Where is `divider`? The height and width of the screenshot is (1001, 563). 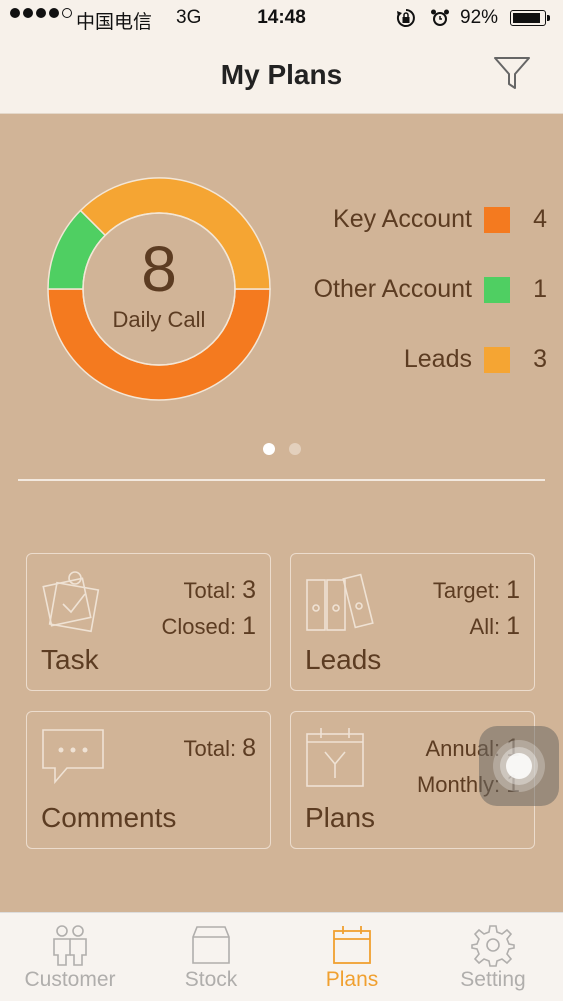 divider is located at coordinates (281, 480).